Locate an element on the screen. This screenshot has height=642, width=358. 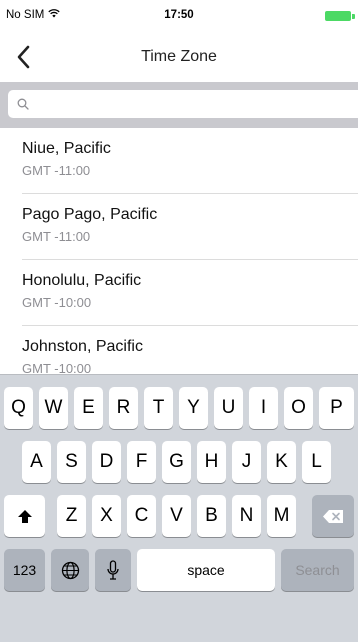
search-input is located at coordinates (184, 104).